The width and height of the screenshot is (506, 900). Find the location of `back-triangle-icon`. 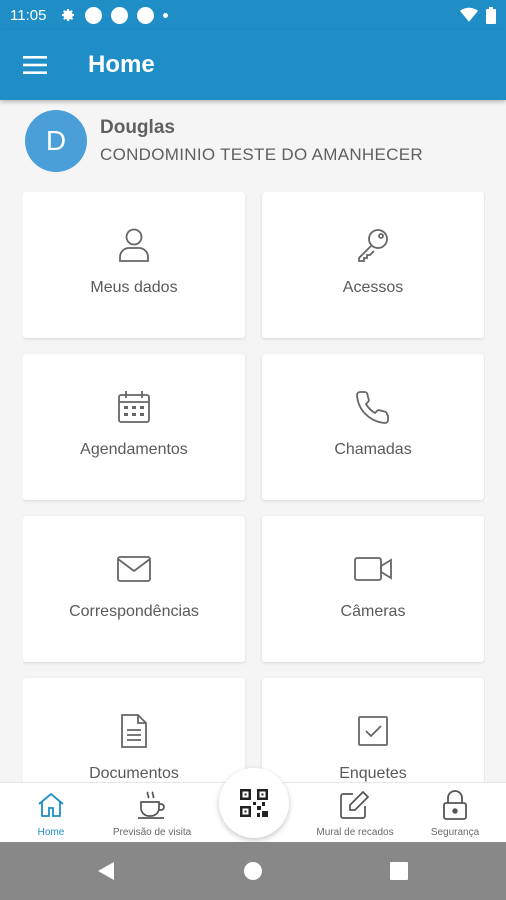

back-triangle-icon is located at coordinates (106, 871).